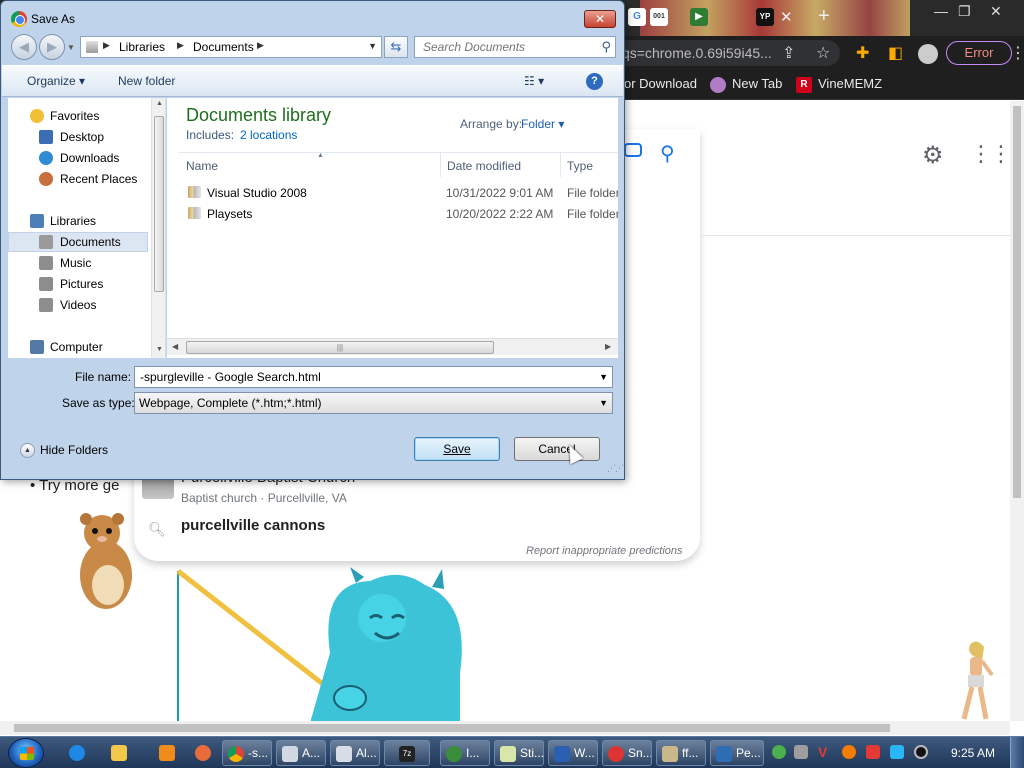 The width and height of the screenshot is (1024, 768). What do you see at coordinates (1017, 752) in the screenshot?
I see `show-desktop-button` at bounding box center [1017, 752].